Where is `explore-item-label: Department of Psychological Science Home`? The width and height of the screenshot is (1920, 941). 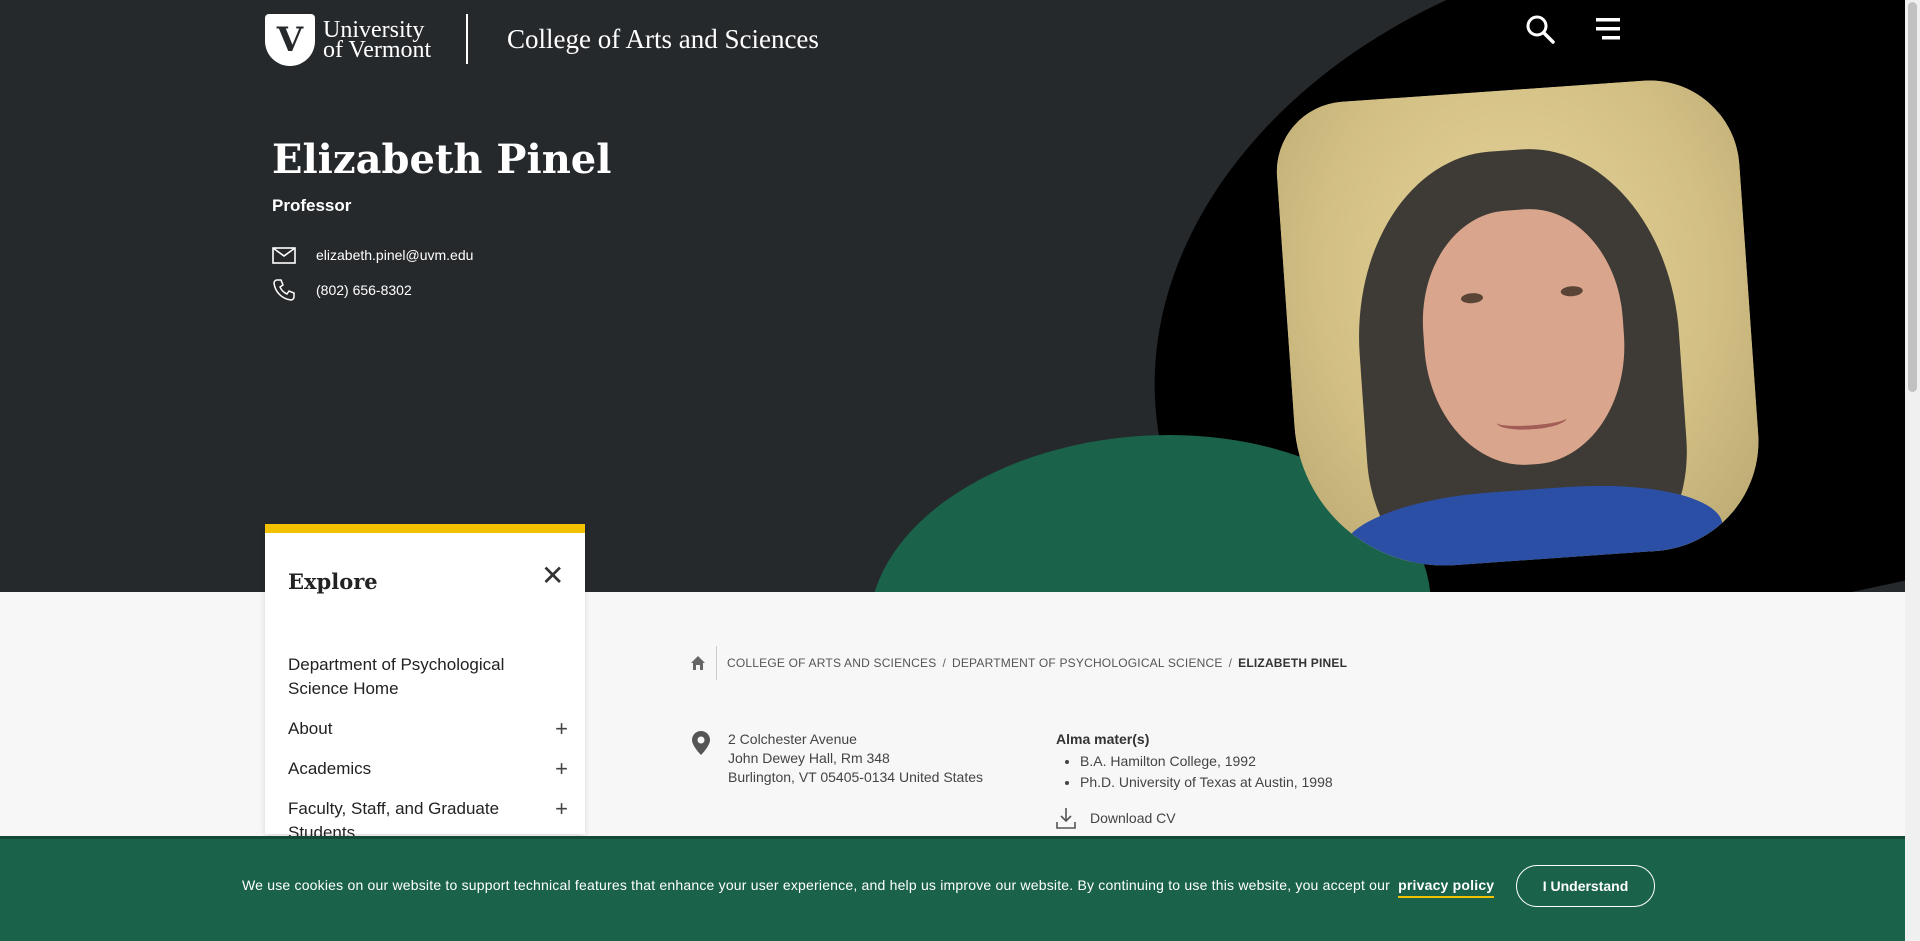
explore-item-label: Department of Psychological Science Home is located at coordinates (396, 676).